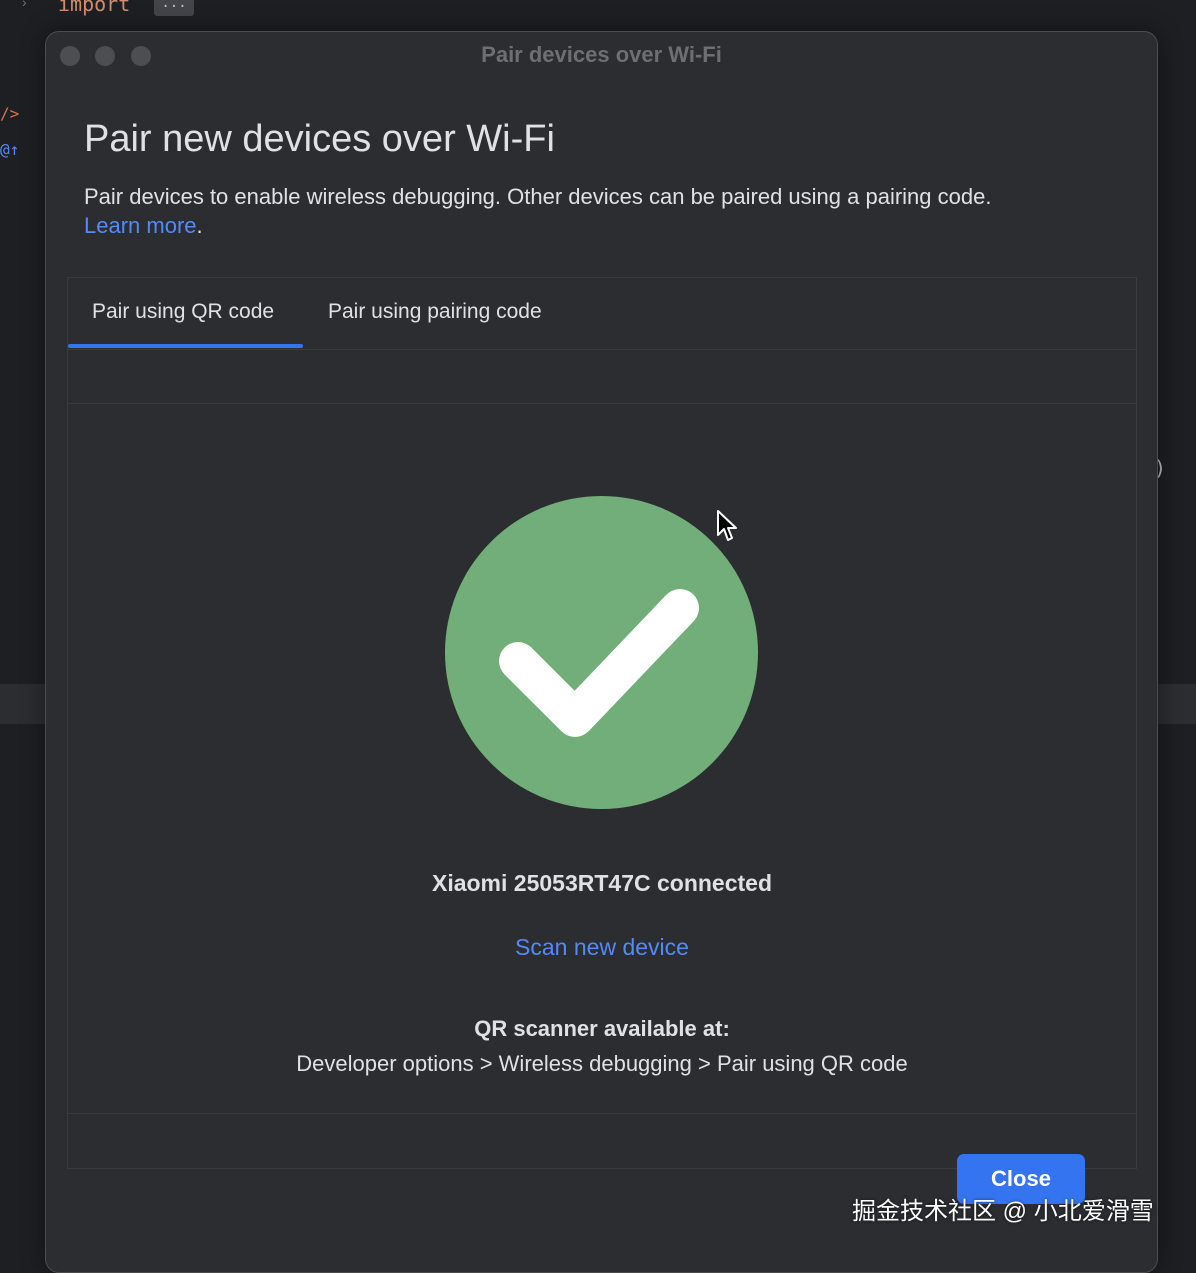  What do you see at coordinates (1003, 1211) in the screenshot?
I see `watermark-text: 掘金技术社区 @ 小北爱滑雪` at bounding box center [1003, 1211].